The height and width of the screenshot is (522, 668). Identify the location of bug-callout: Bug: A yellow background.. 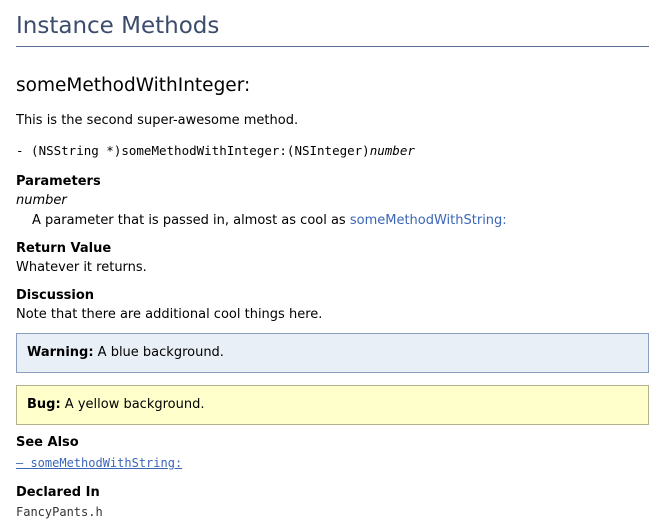
(332, 405).